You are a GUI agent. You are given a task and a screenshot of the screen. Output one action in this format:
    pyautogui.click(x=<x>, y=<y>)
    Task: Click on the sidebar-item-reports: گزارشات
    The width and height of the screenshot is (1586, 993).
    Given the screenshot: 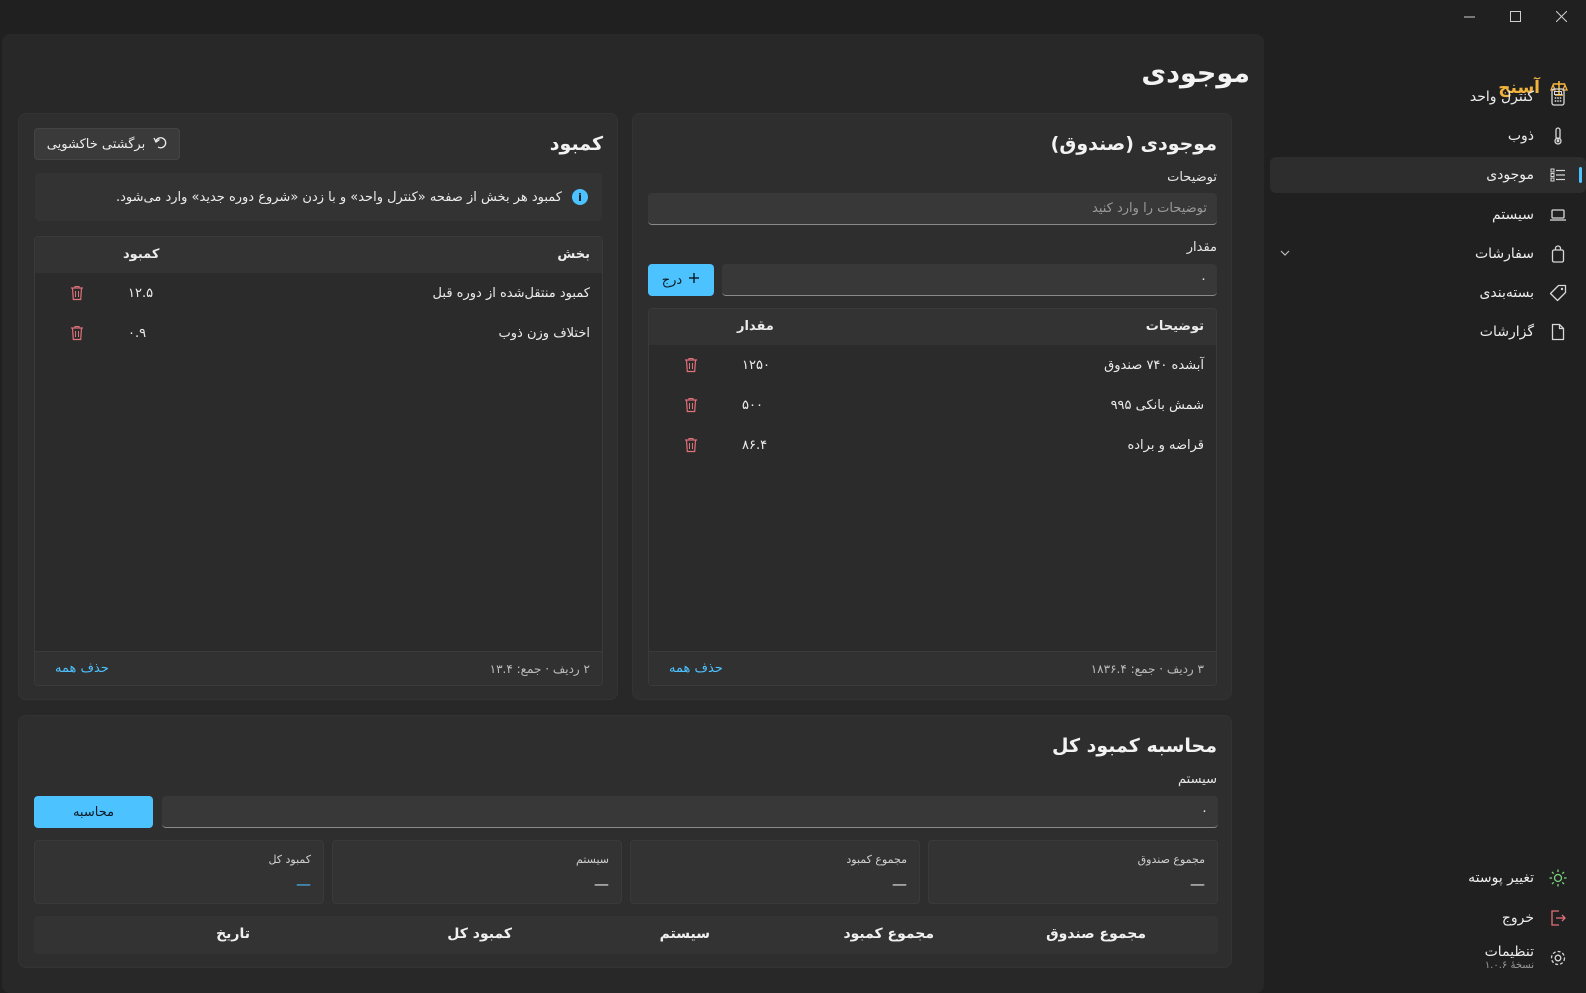 What is the action you would take?
    pyautogui.click(x=1428, y=332)
    